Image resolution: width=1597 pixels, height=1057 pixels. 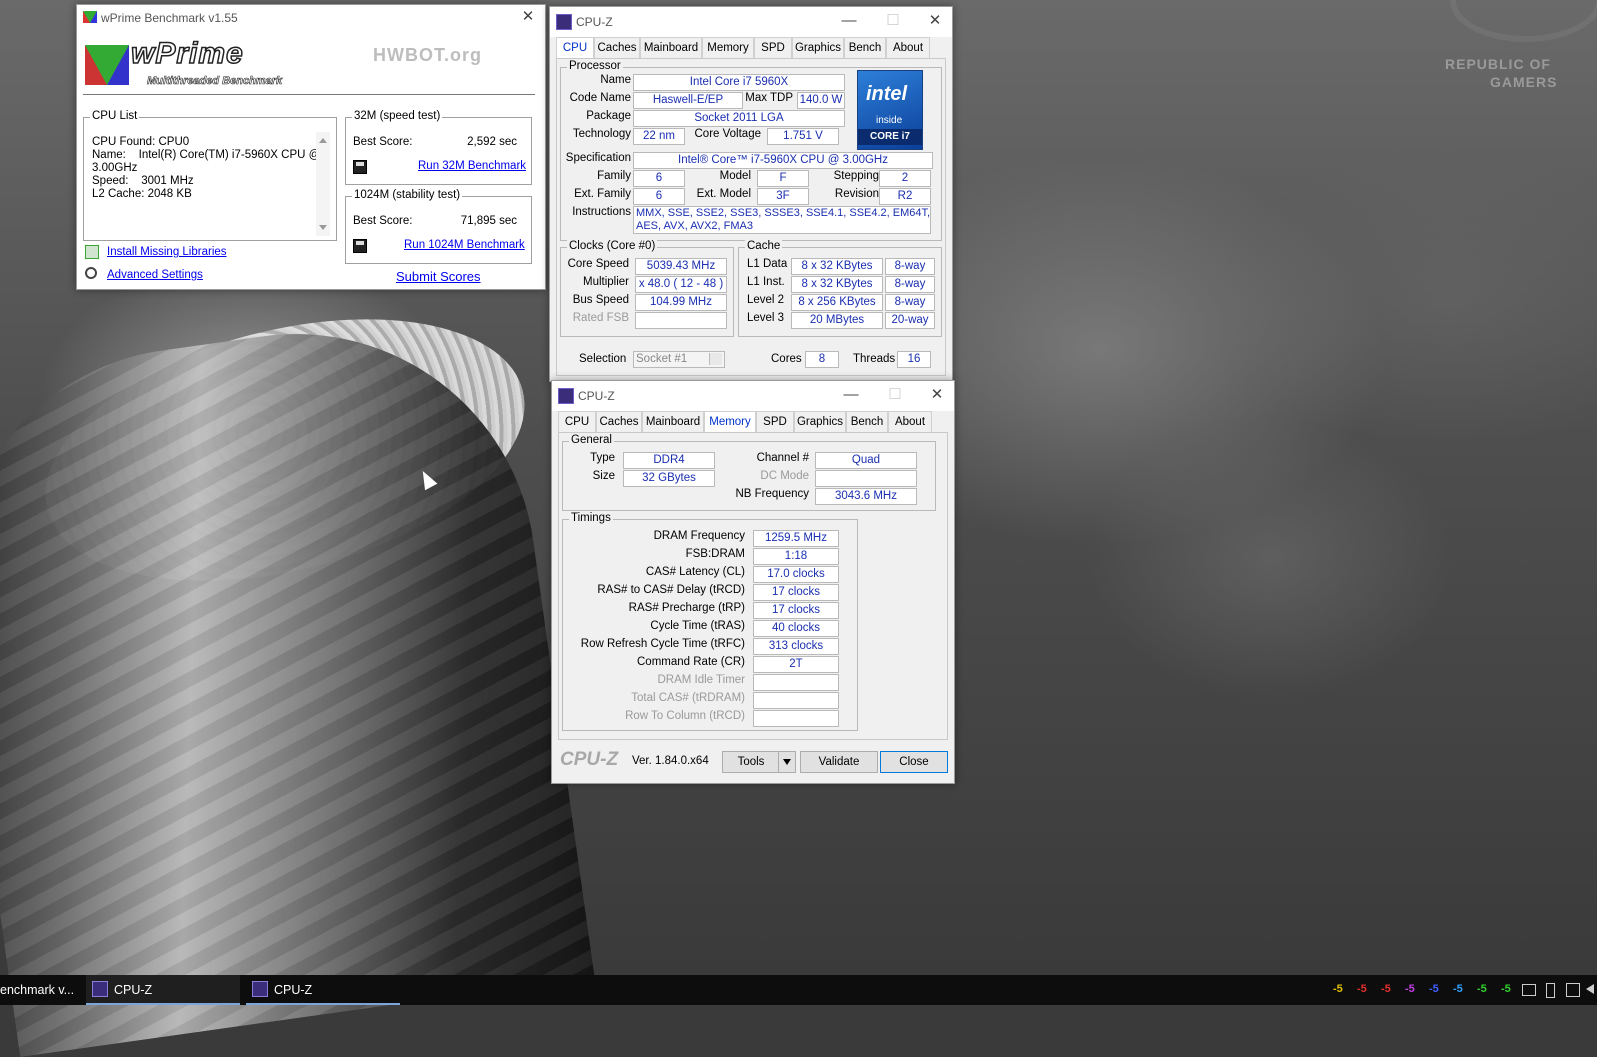 What do you see at coordinates (615, 80) in the screenshot?
I see `name-label: Name` at bounding box center [615, 80].